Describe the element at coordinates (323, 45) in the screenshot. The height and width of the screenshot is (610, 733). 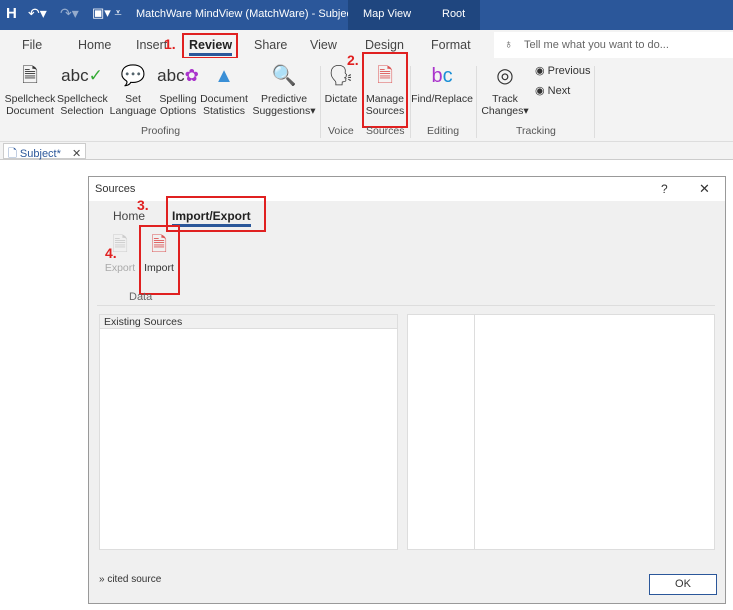
I see `tab-view: View` at that location.